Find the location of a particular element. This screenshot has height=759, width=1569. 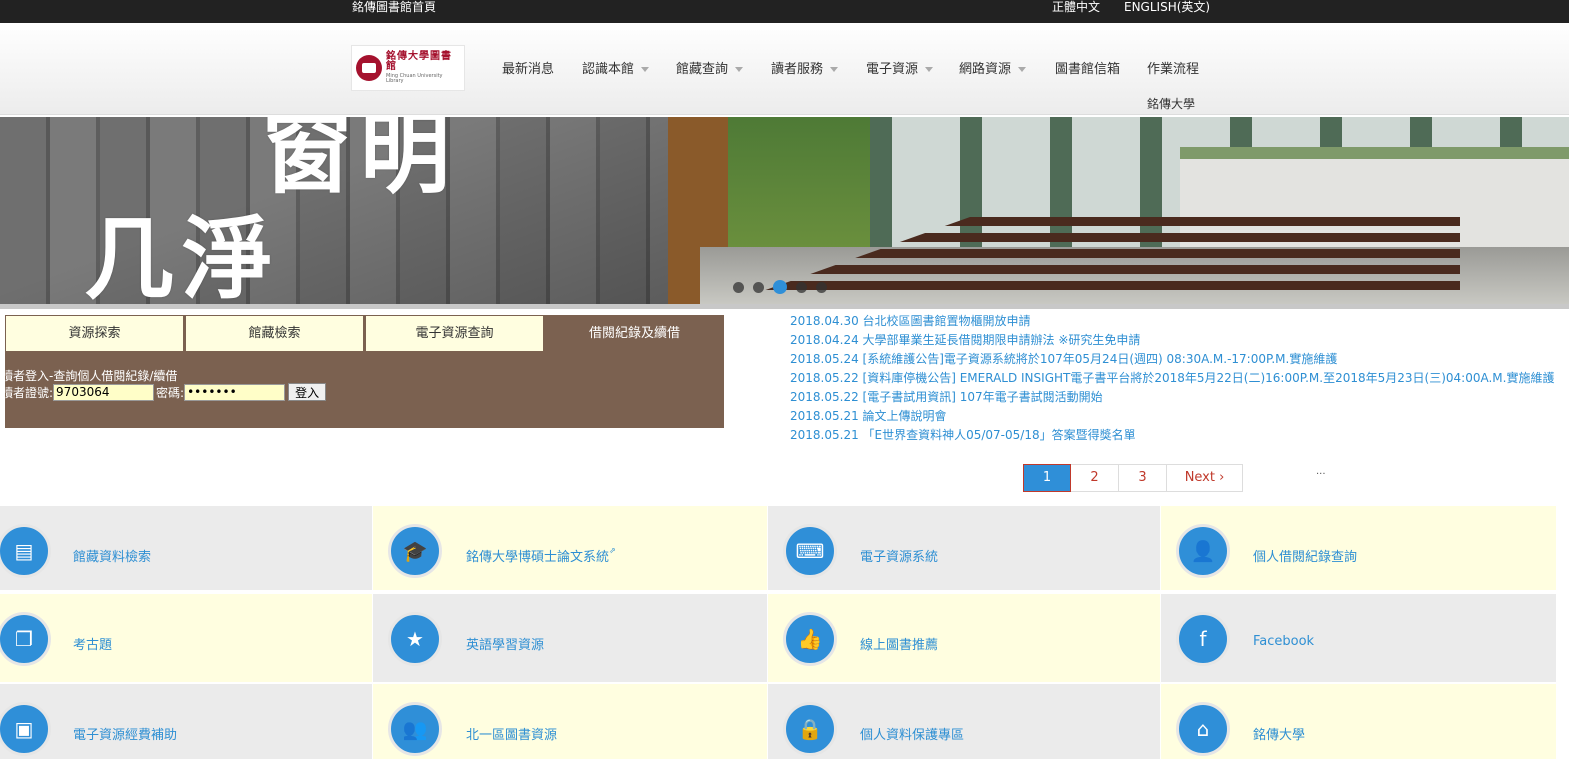

news-item: 2018.05.22 [電子書試用資訊] 107年電子書試閱活動開始 is located at coordinates (1140, 397).